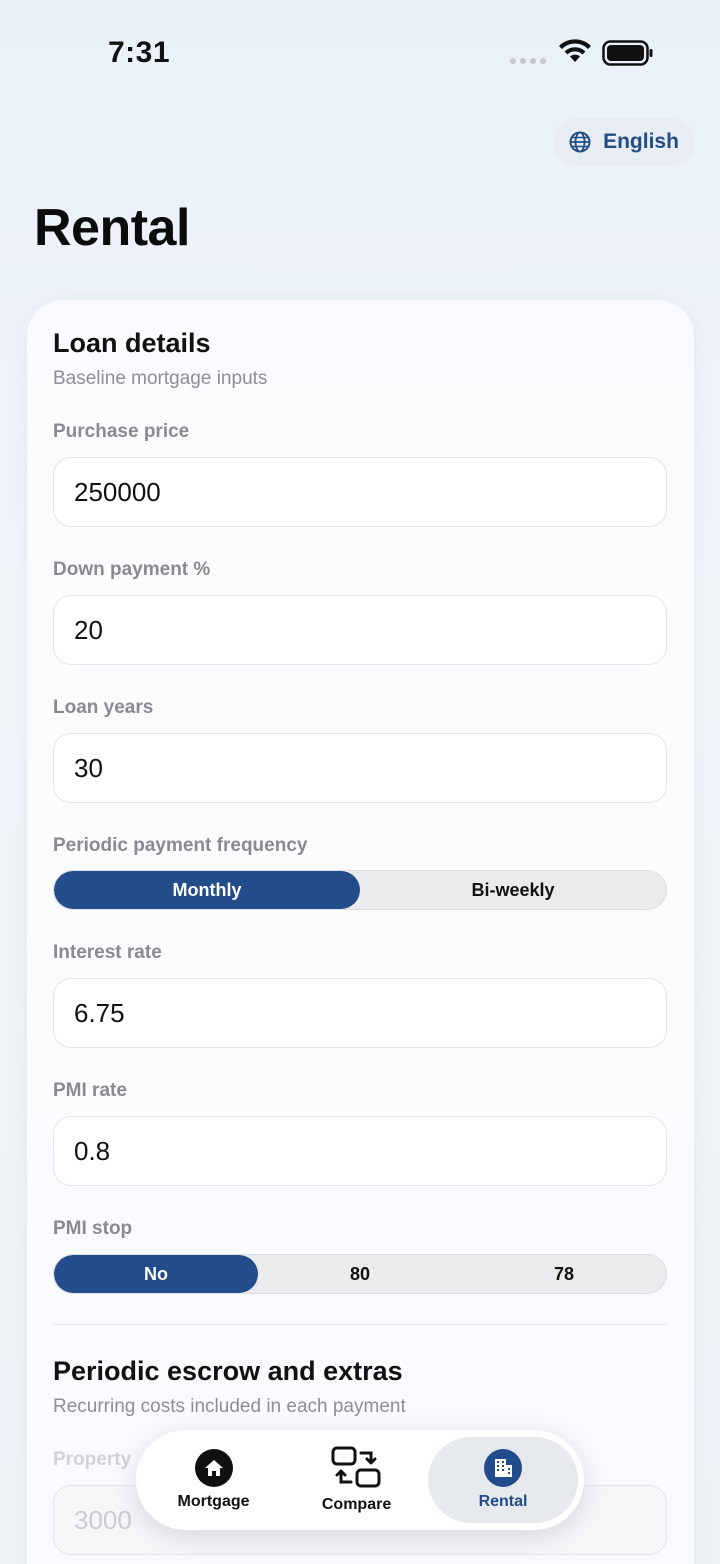  What do you see at coordinates (180, 845) in the screenshot?
I see `payment-frequency-label: Periodic payment frequency` at bounding box center [180, 845].